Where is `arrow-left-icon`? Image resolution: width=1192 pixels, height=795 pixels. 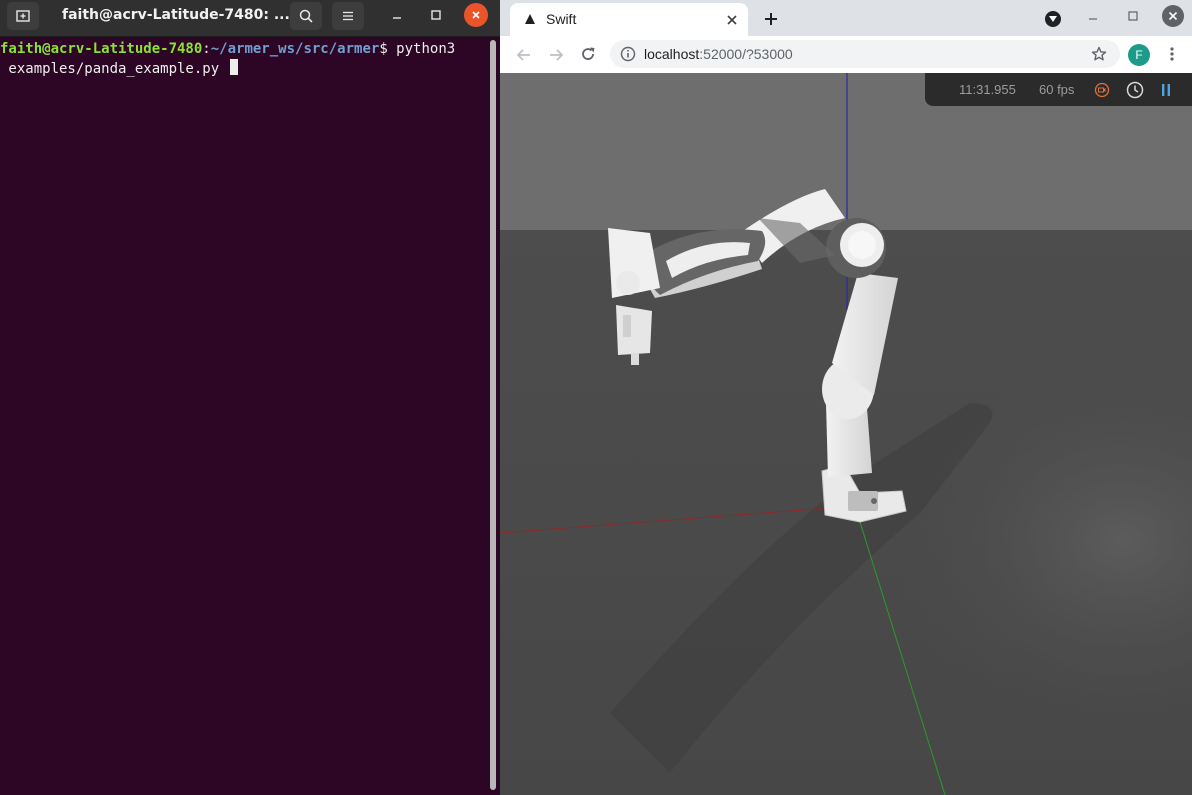
arrow-left-icon is located at coordinates (523, 55).